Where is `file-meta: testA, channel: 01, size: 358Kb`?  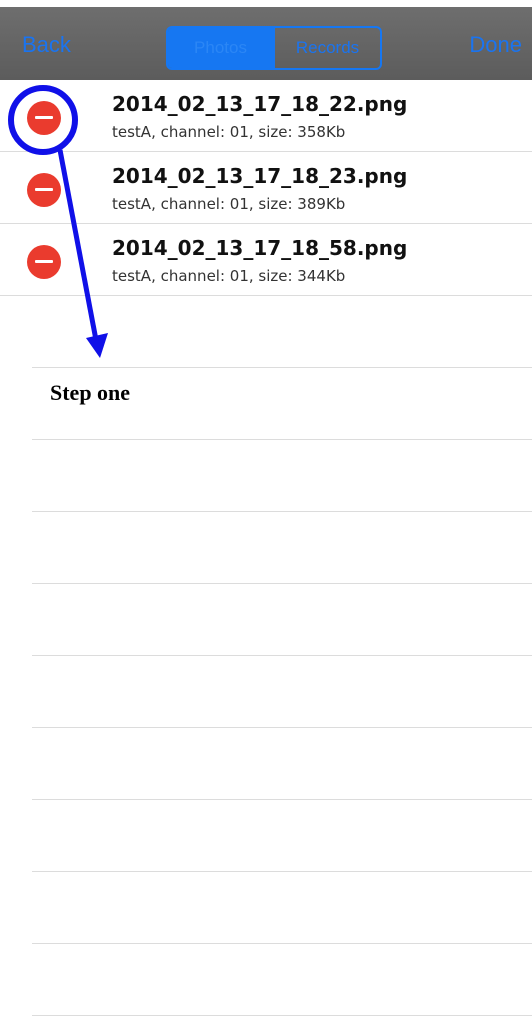
file-meta: testA, channel: 01, size: 358Kb is located at coordinates (229, 132).